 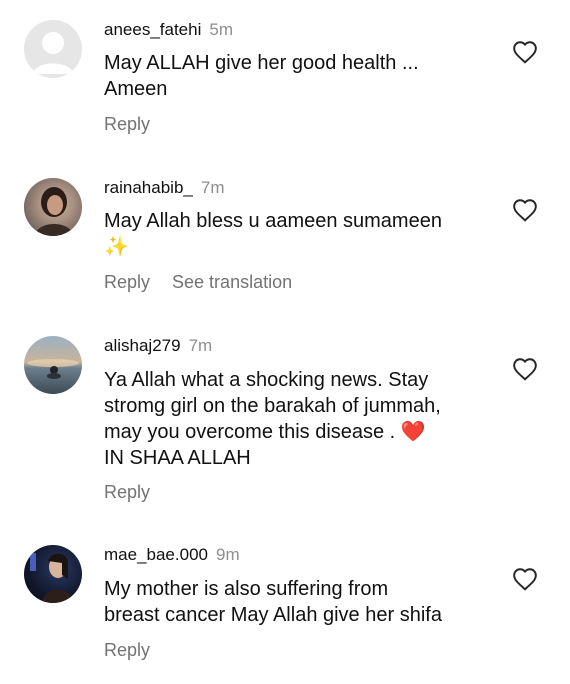 What do you see at coordinates (266, 380) in the screenshot?
I see `comment-line: Ya Allah what a shocking news. Stay` at bounding box center [266, 380].